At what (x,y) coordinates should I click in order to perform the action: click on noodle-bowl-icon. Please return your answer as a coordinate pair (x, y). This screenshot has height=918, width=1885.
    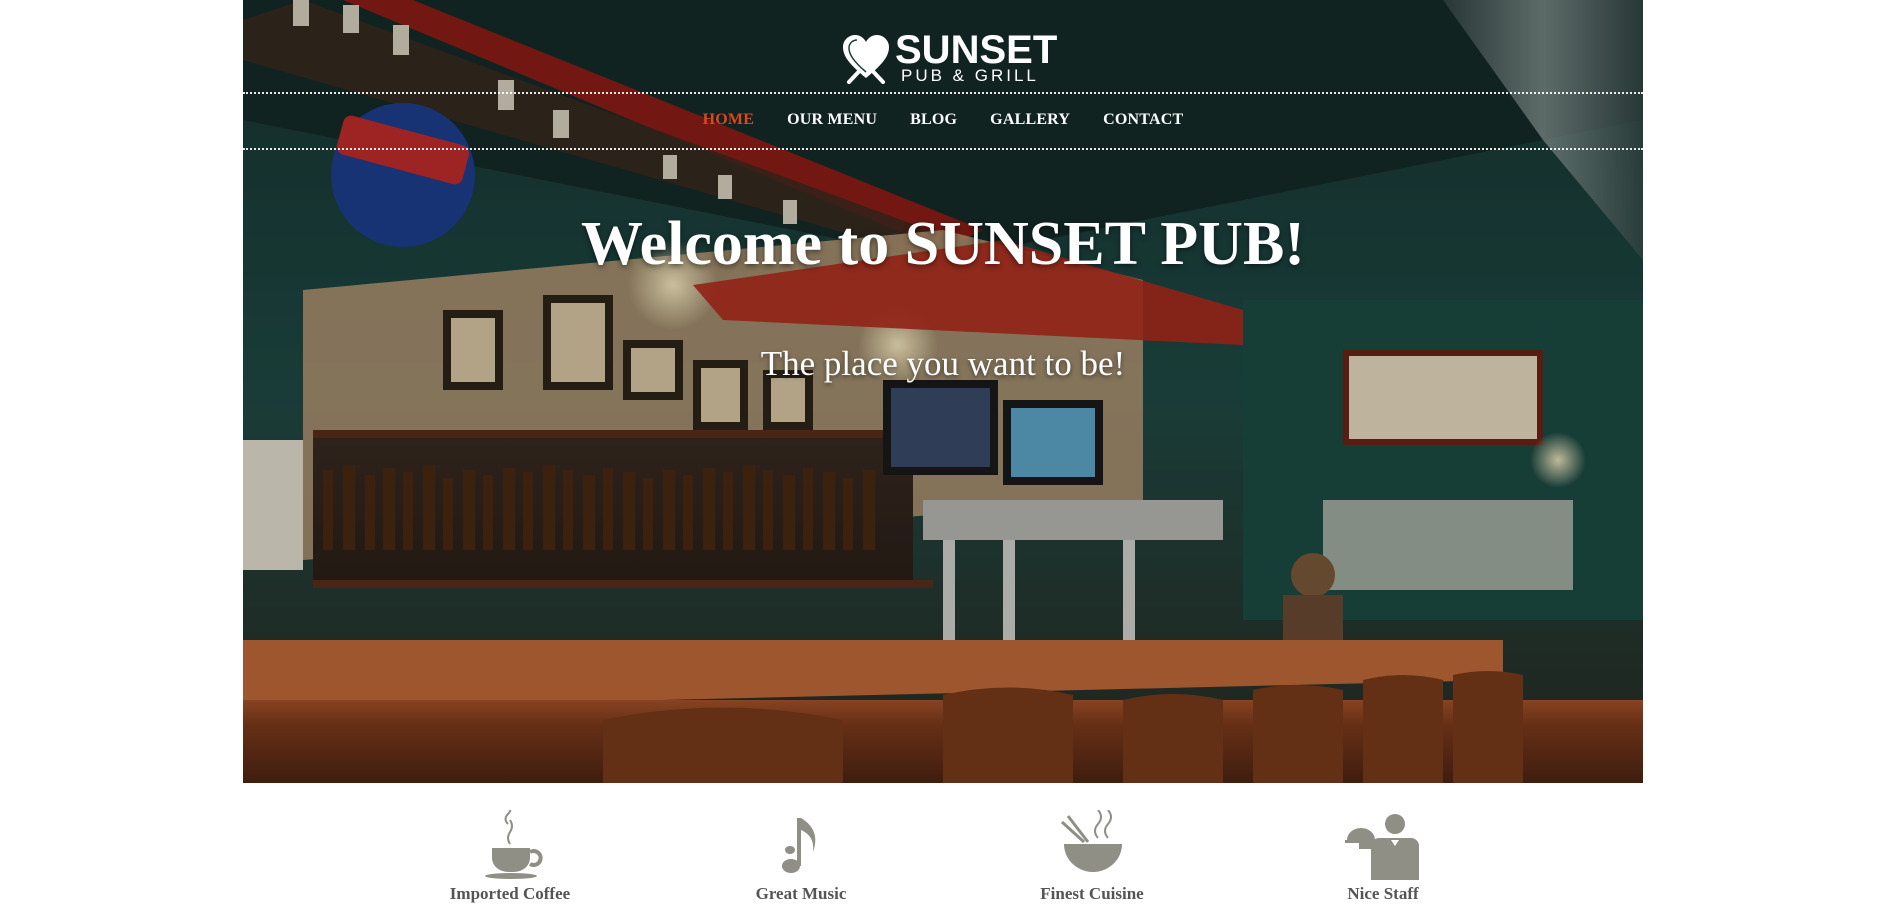
    Looking at the image, I should click on (1091, 841).